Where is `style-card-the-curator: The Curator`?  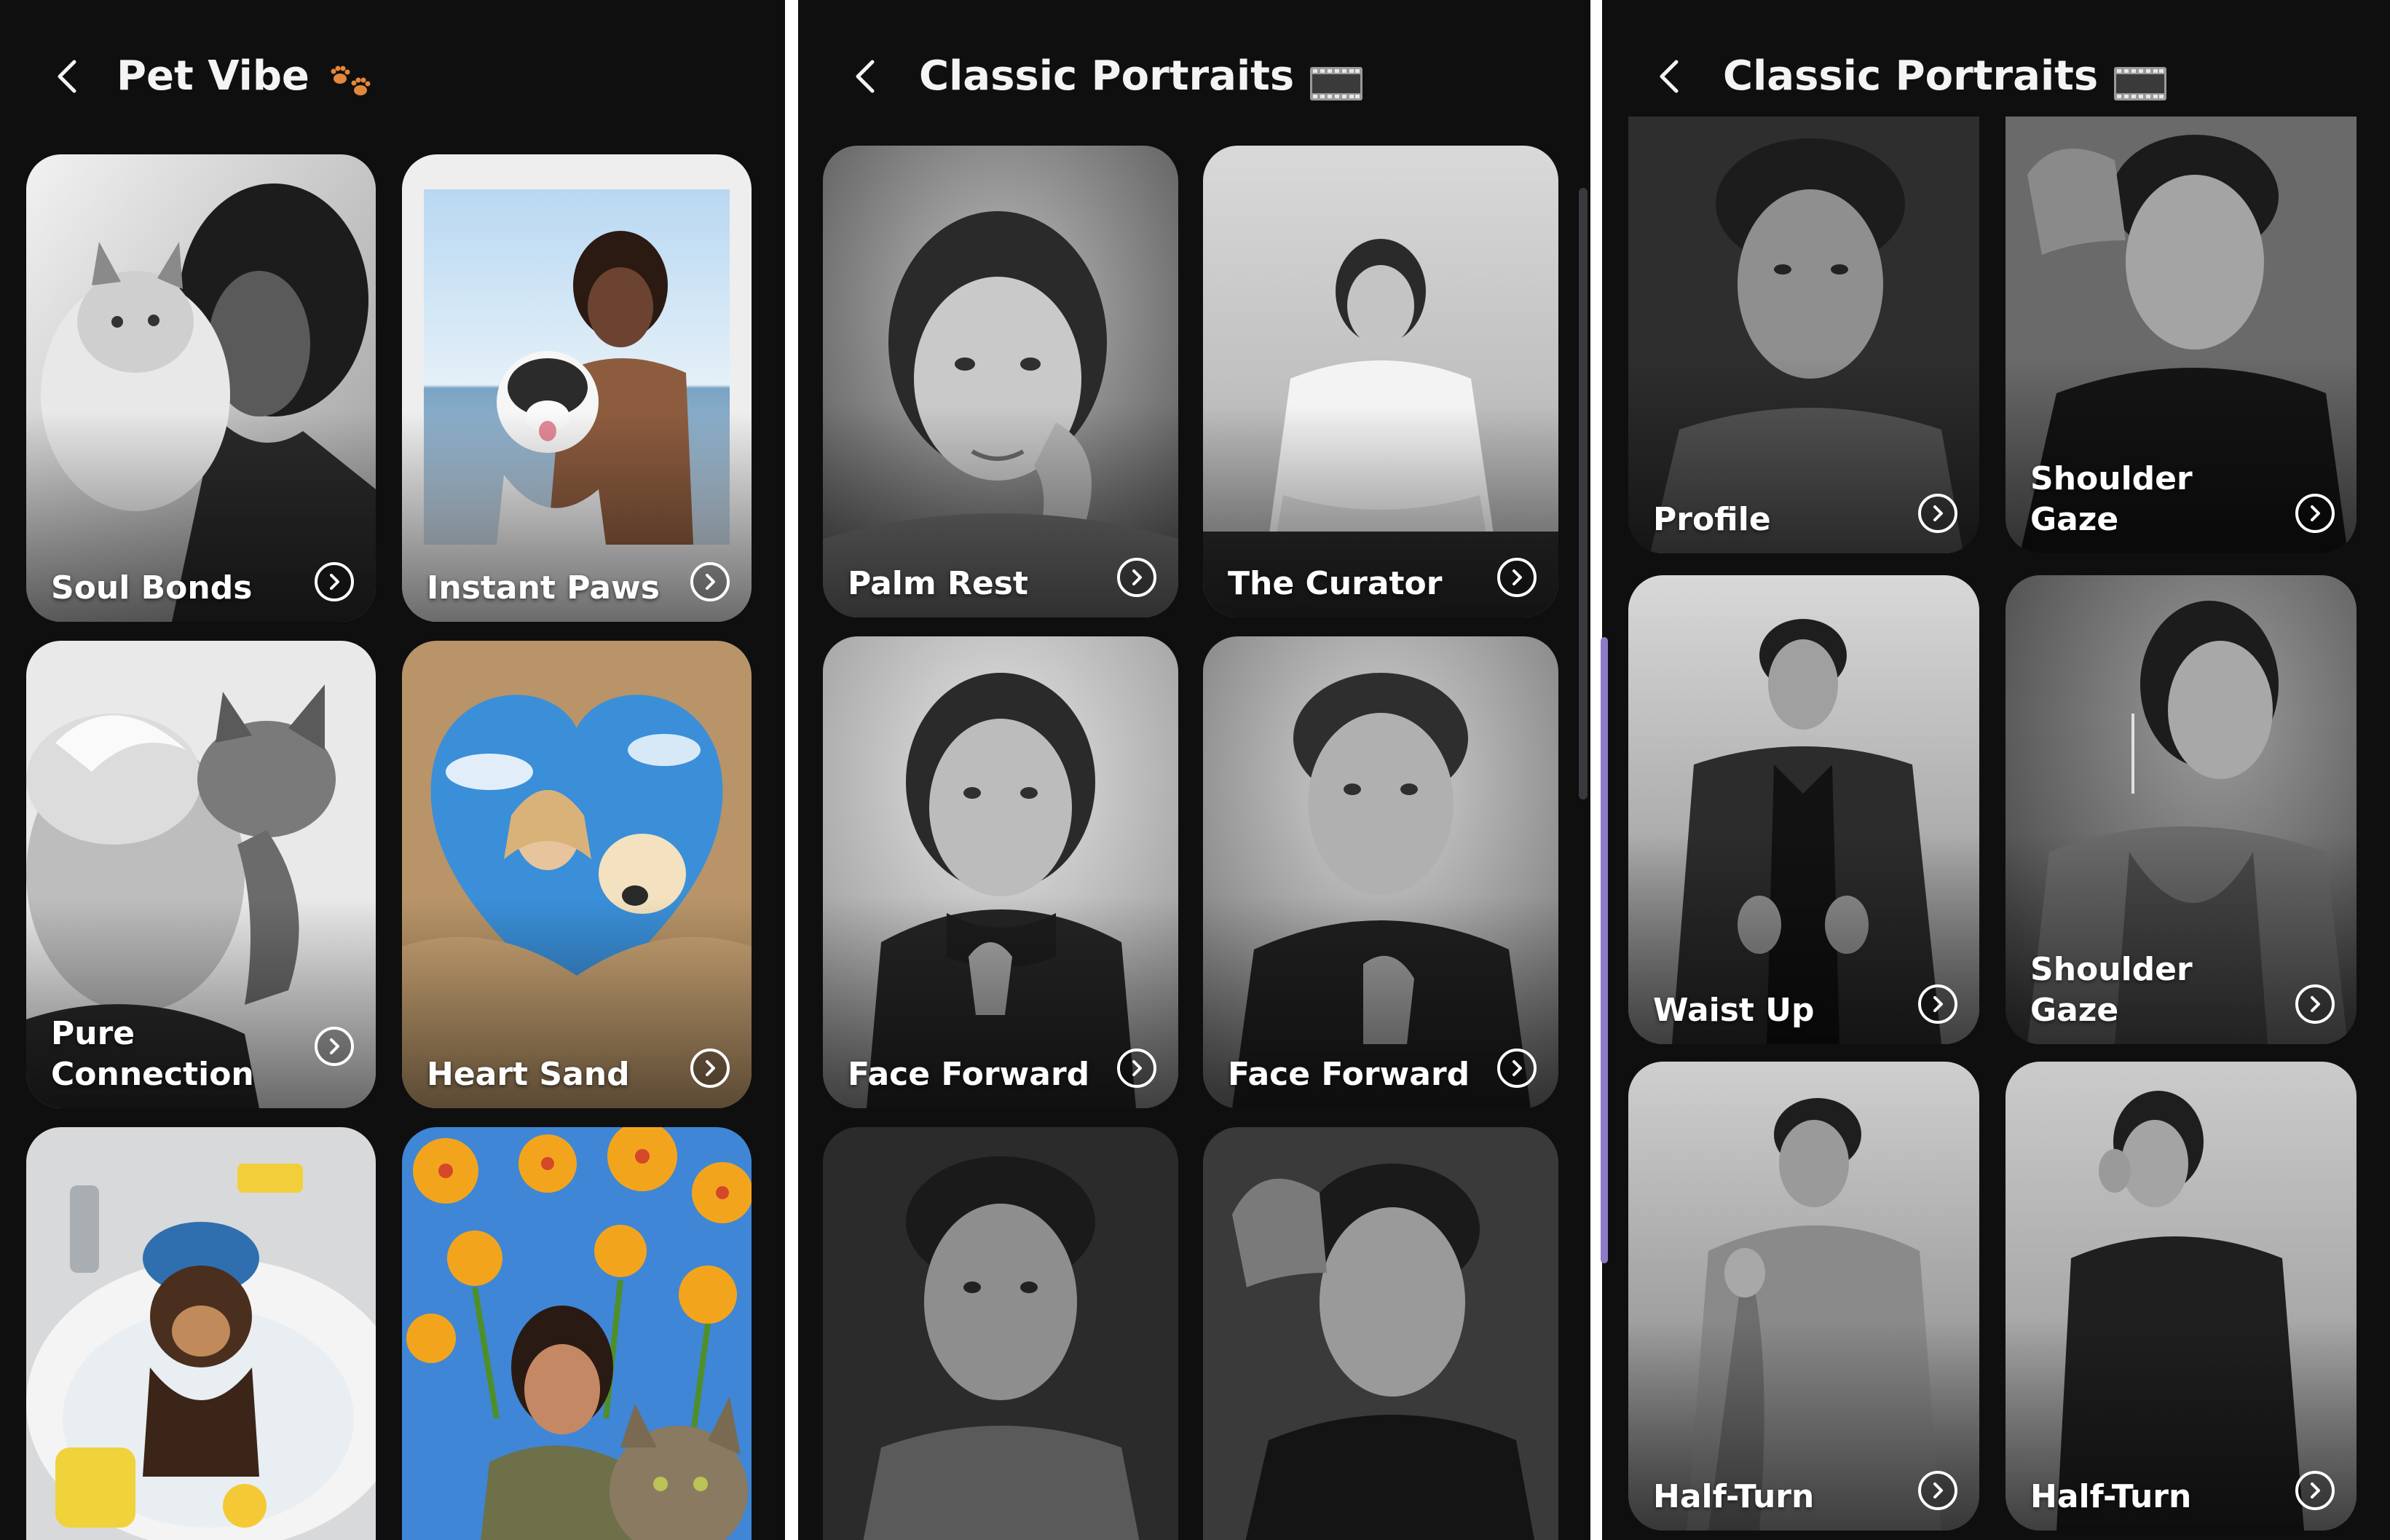
style-card-the-curator: The Curator is located at coordinates (1380, 381).